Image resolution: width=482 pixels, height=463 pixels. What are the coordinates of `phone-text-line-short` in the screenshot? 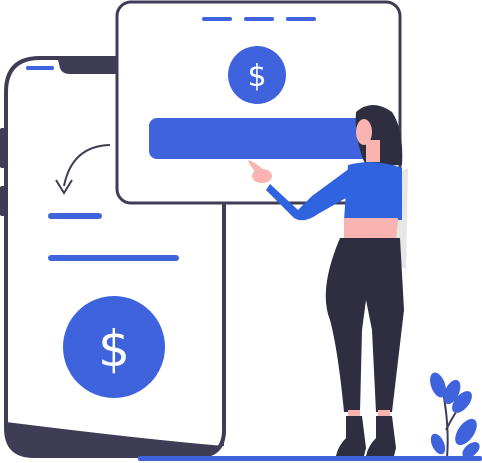 It's located at (75, 216).